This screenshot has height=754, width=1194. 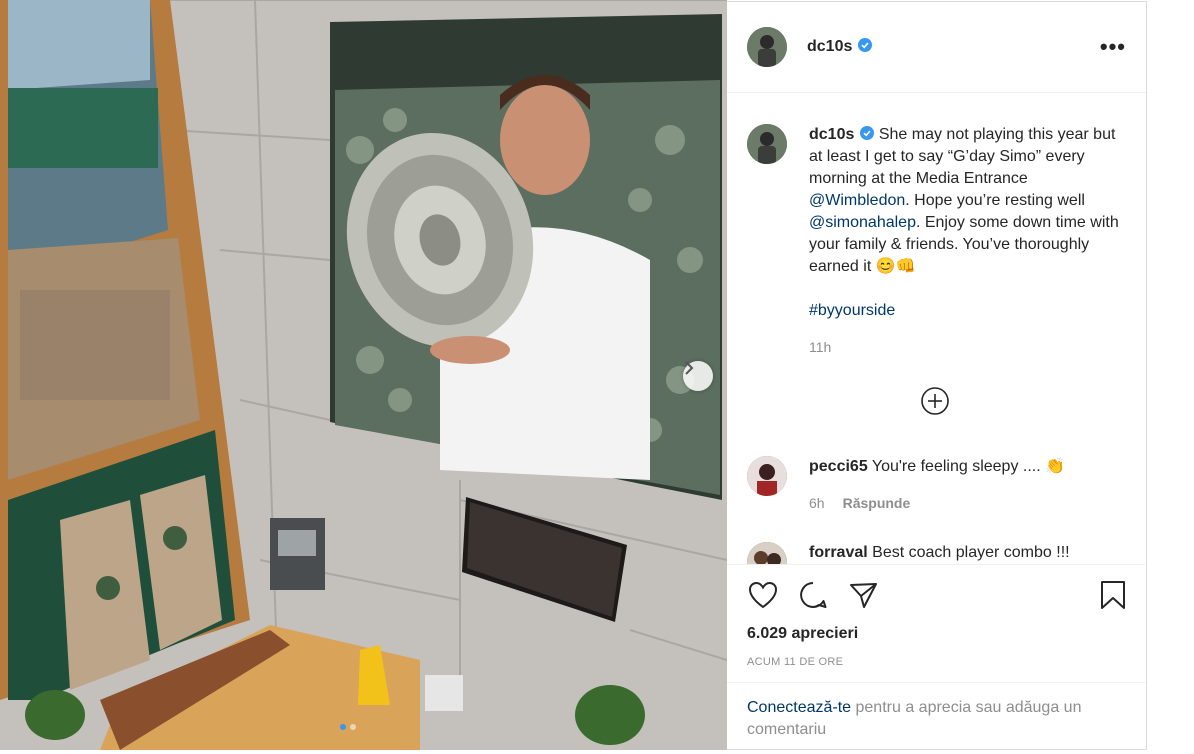 I want to click on comment-body: forraval Best coach player combo !!!, so click(x=939, y=553).